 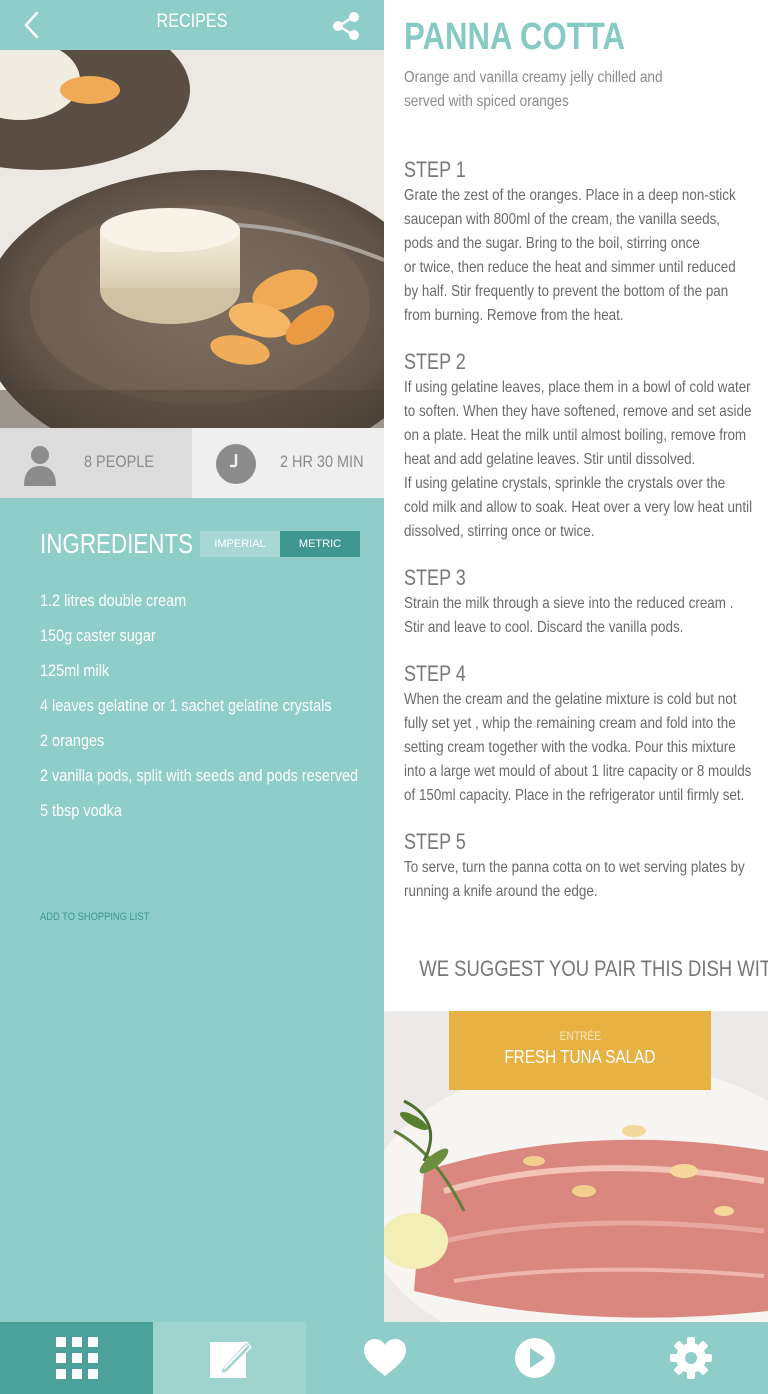 I want to click on gear-icon, so click(x=690, y=1358).